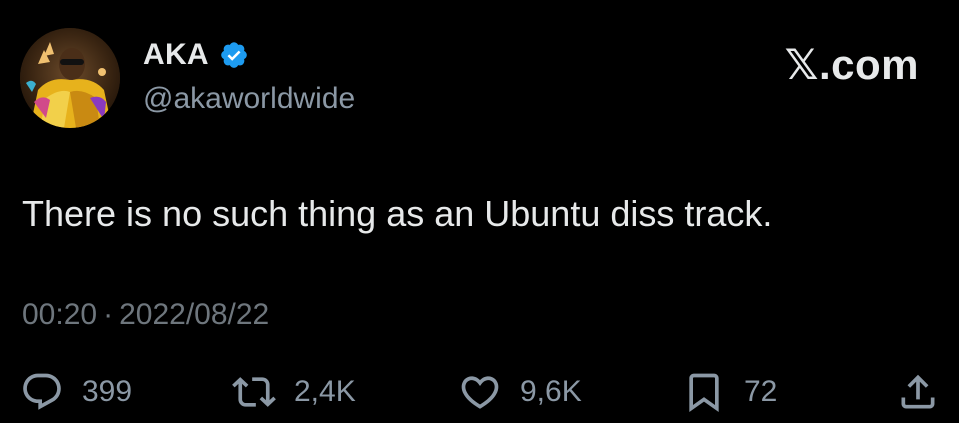  I want to click on avatar, so click(70, 78).